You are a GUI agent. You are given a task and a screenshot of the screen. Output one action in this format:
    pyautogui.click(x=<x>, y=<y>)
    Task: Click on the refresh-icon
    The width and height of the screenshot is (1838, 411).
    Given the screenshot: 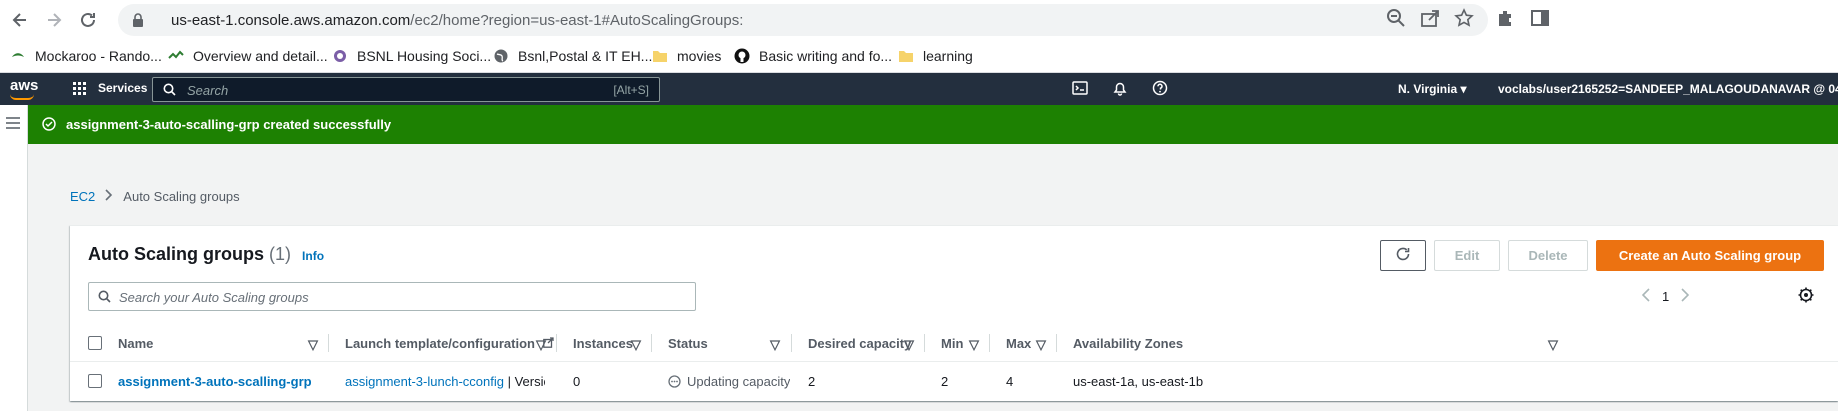 What is the action you would take?
    pyautogui.click(x=1403, y=255)
    